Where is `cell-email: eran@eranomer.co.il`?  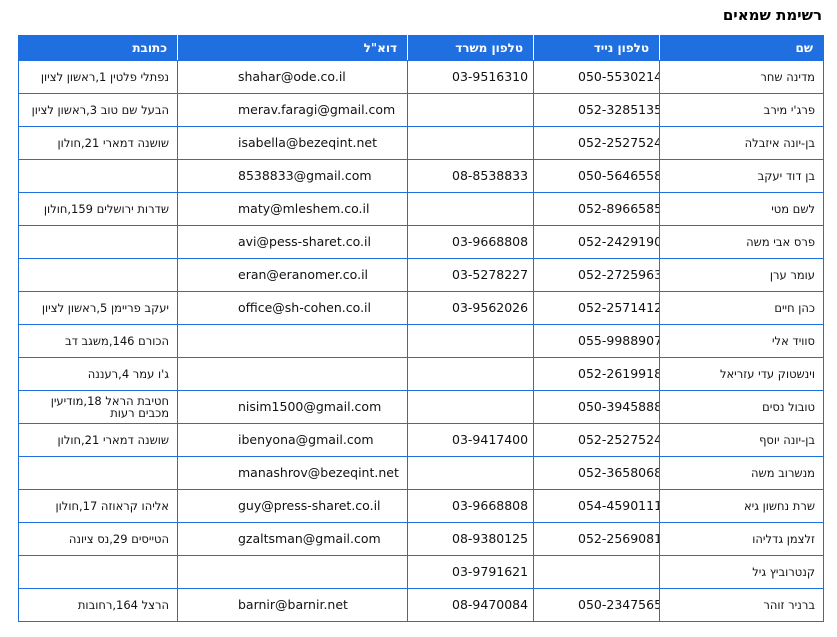
cell-email: eran@eranomer.co.il is located at coordinates (292, 275).